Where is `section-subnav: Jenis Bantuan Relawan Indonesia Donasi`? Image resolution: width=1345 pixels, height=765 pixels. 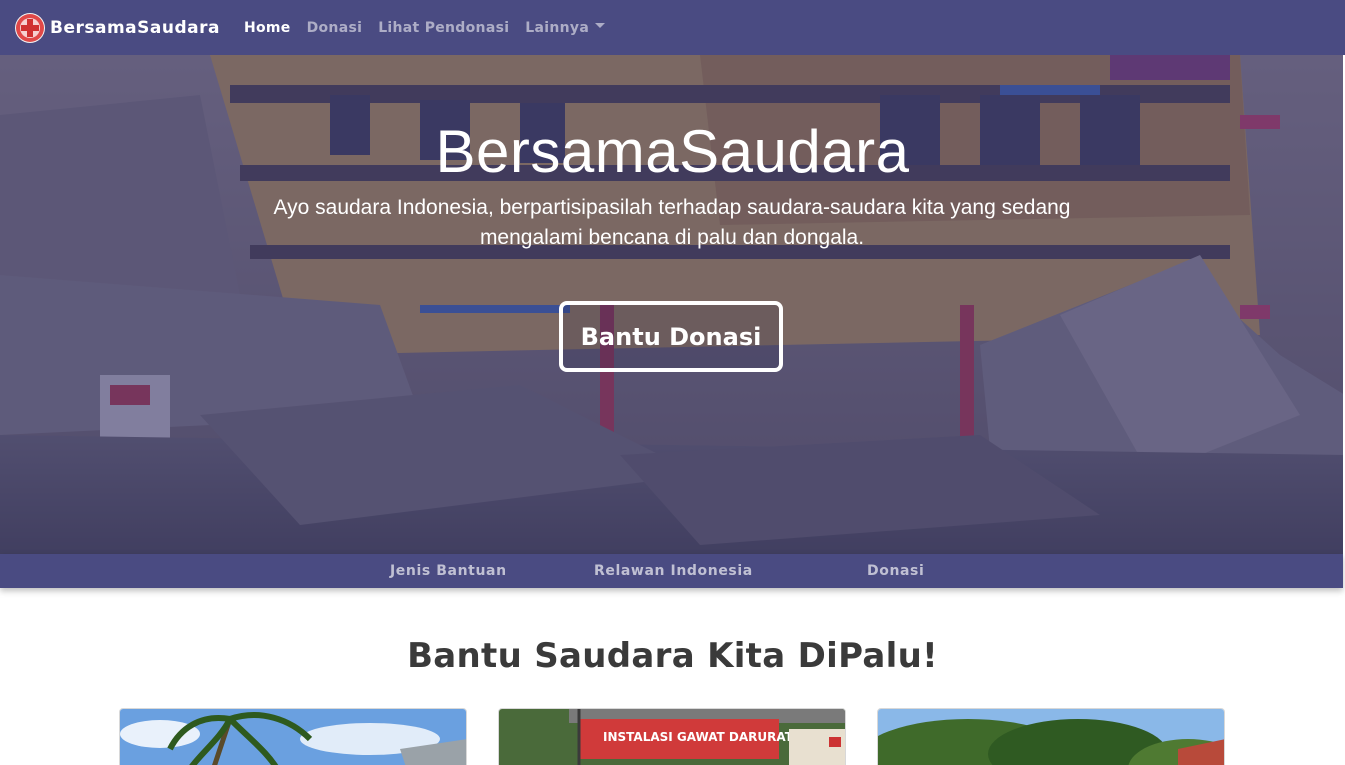
section-subnav: Jenis Bantuan Relawan Indonesia Donasi is located at coordinates (671, 571).